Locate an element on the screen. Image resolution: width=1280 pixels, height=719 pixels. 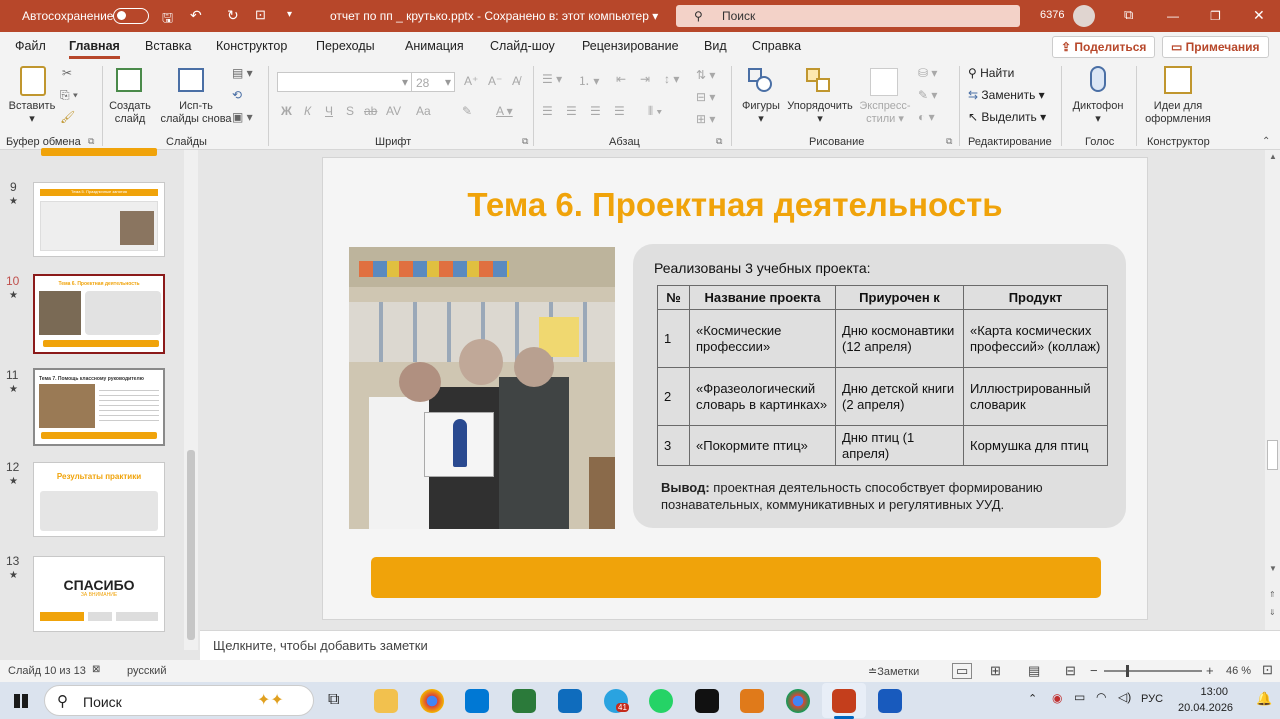
spacing-button: AV is located at coordinates (393, 111).